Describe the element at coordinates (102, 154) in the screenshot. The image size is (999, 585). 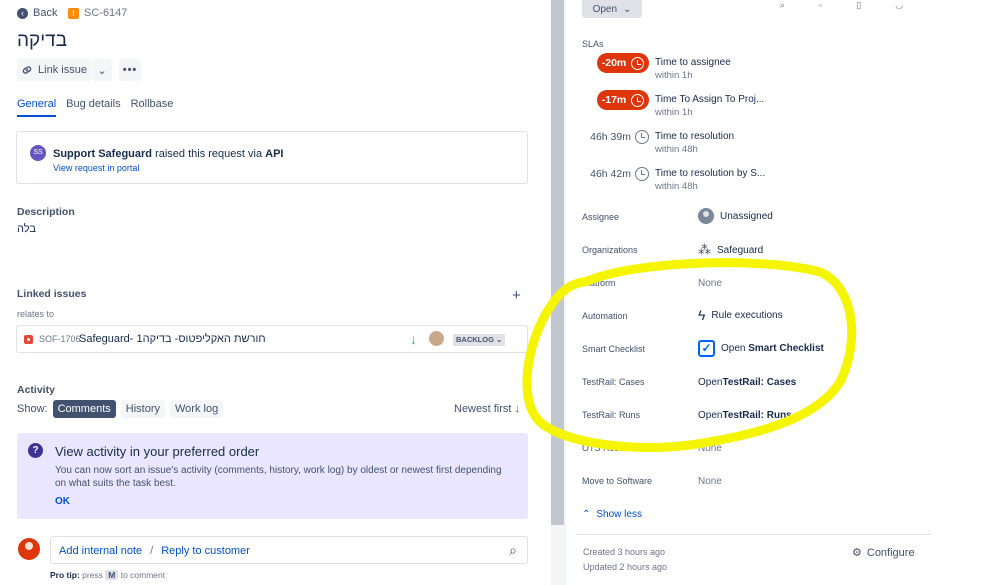
I see `requester-name: Support Safeguard` at that location.